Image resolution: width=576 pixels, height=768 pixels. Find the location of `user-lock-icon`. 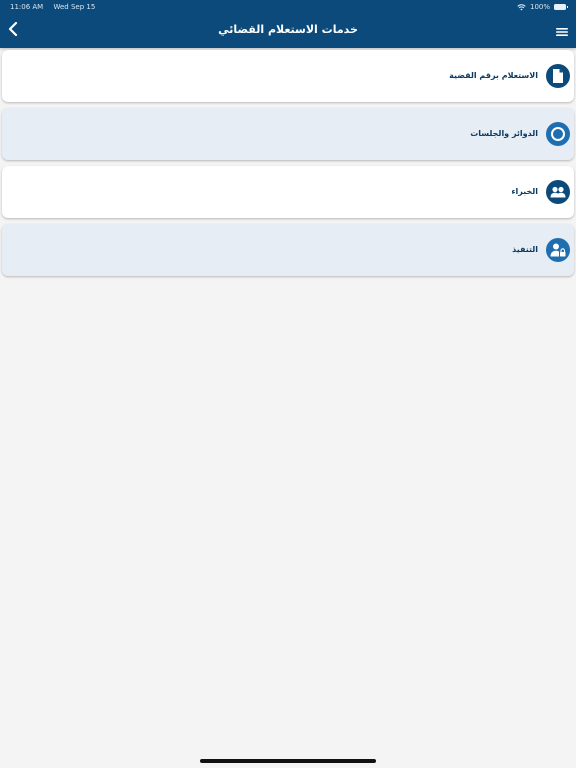

user-lock-icon is located at coordinates (558, 250).